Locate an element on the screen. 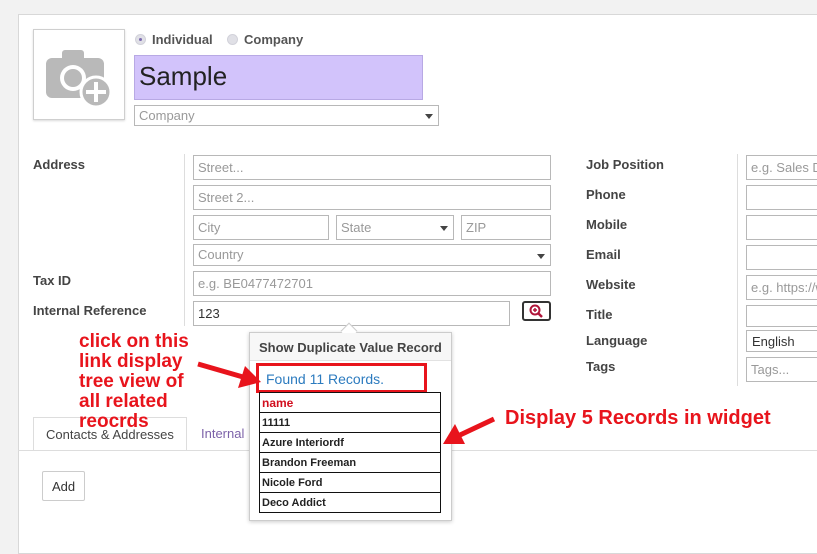 Image resolution: width=817 pixels, height=554 pixels. annotation-arrows is located at coordinates (346, 402).